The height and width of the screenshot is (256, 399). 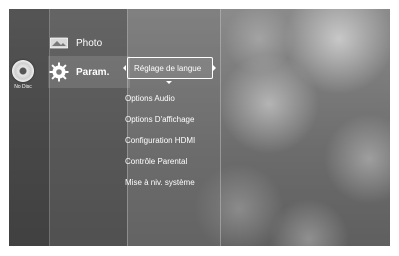 I want to click on submenu-item-update: Mise à niv. système, so click(x=170, y=182).